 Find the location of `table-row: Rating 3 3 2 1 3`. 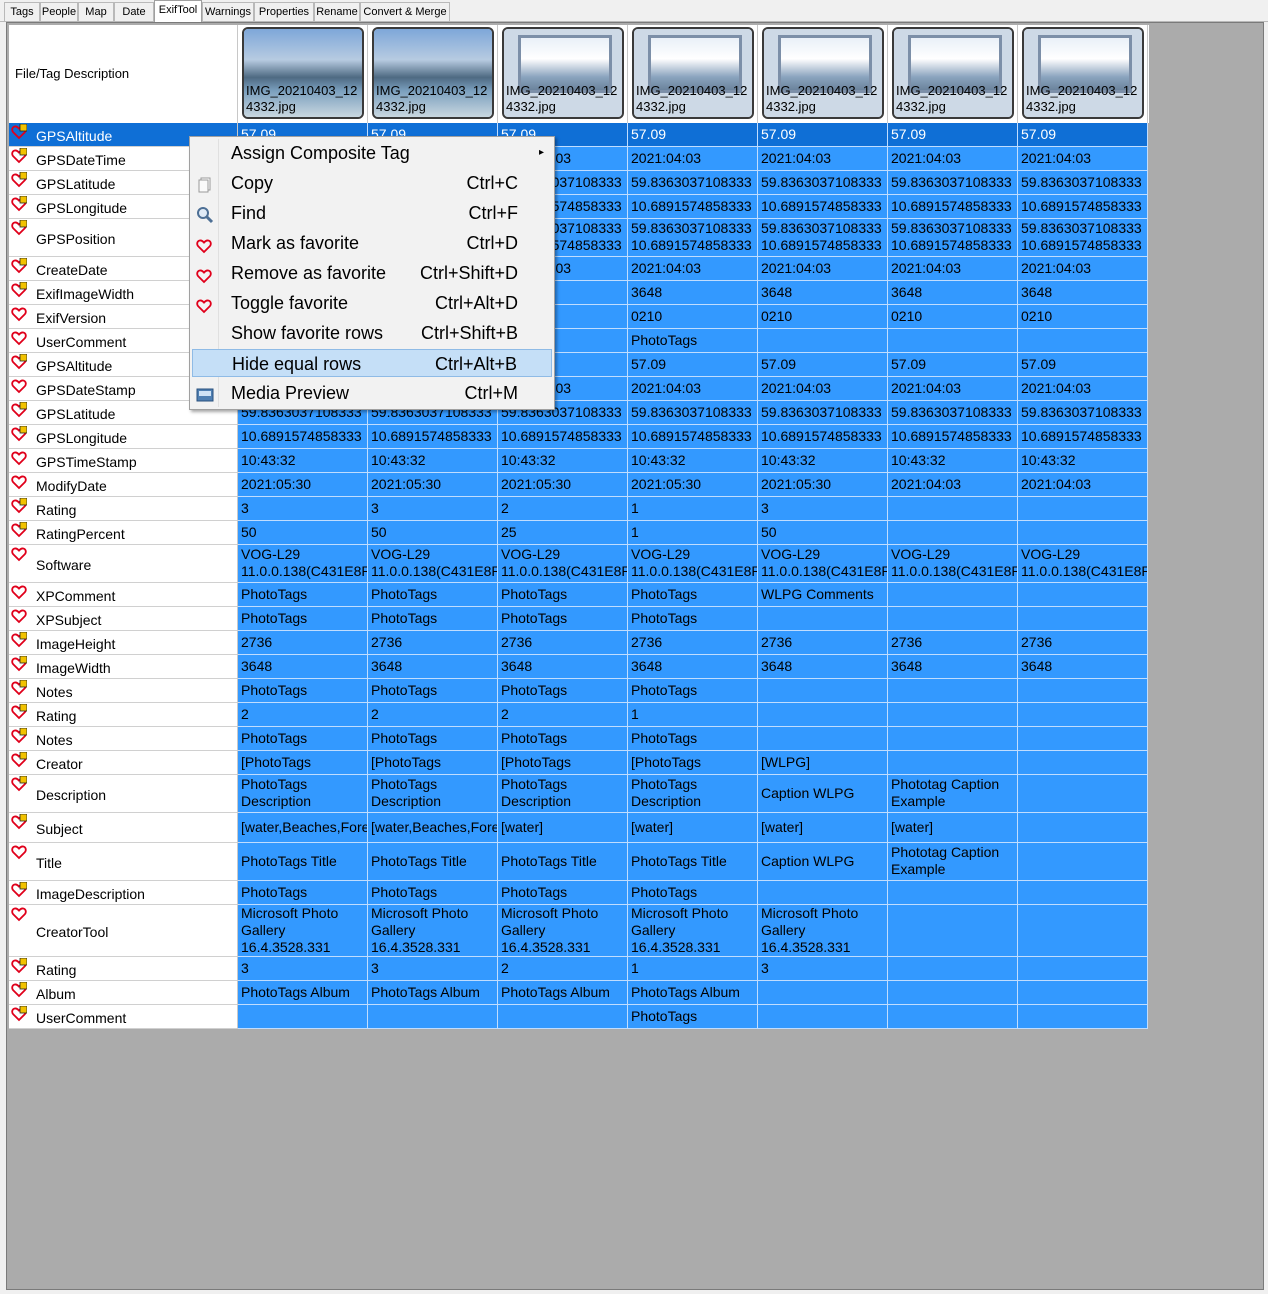

table-row: Rating 3 3 2 1 3 is located at coordinates (579, 509).